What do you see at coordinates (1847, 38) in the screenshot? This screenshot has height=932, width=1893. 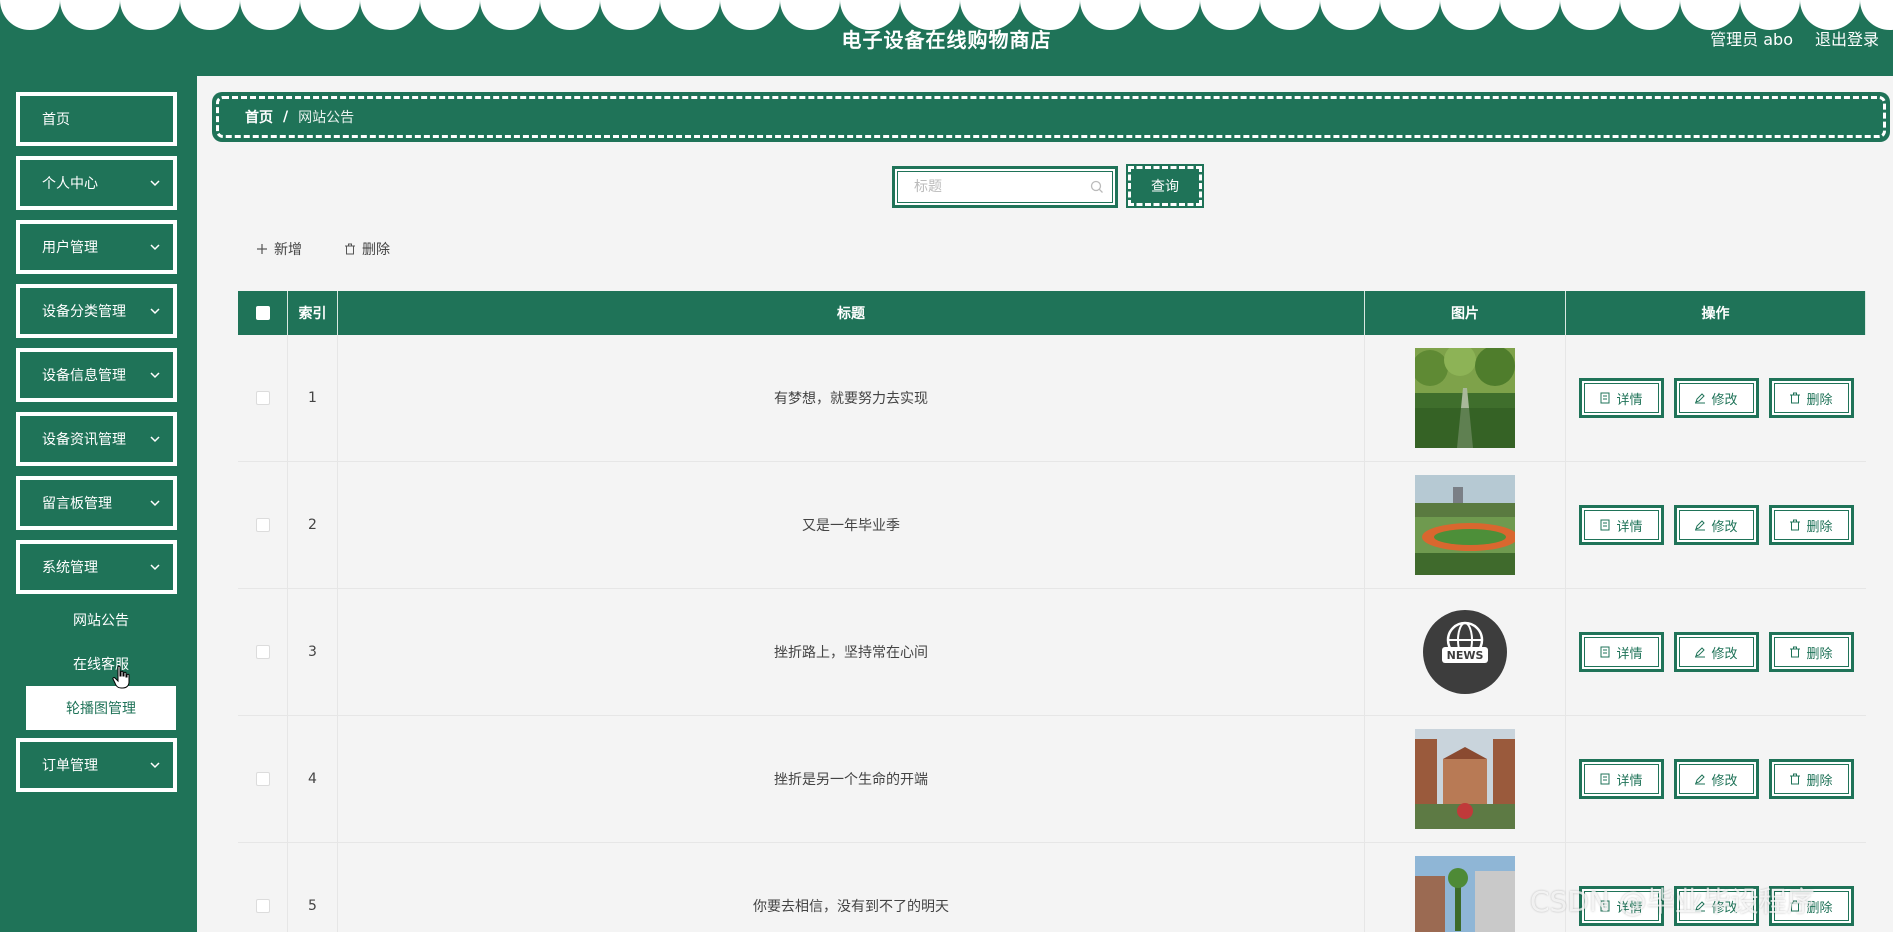 I see `logout-link: 退出登录` at bounding box center [1847, 38].